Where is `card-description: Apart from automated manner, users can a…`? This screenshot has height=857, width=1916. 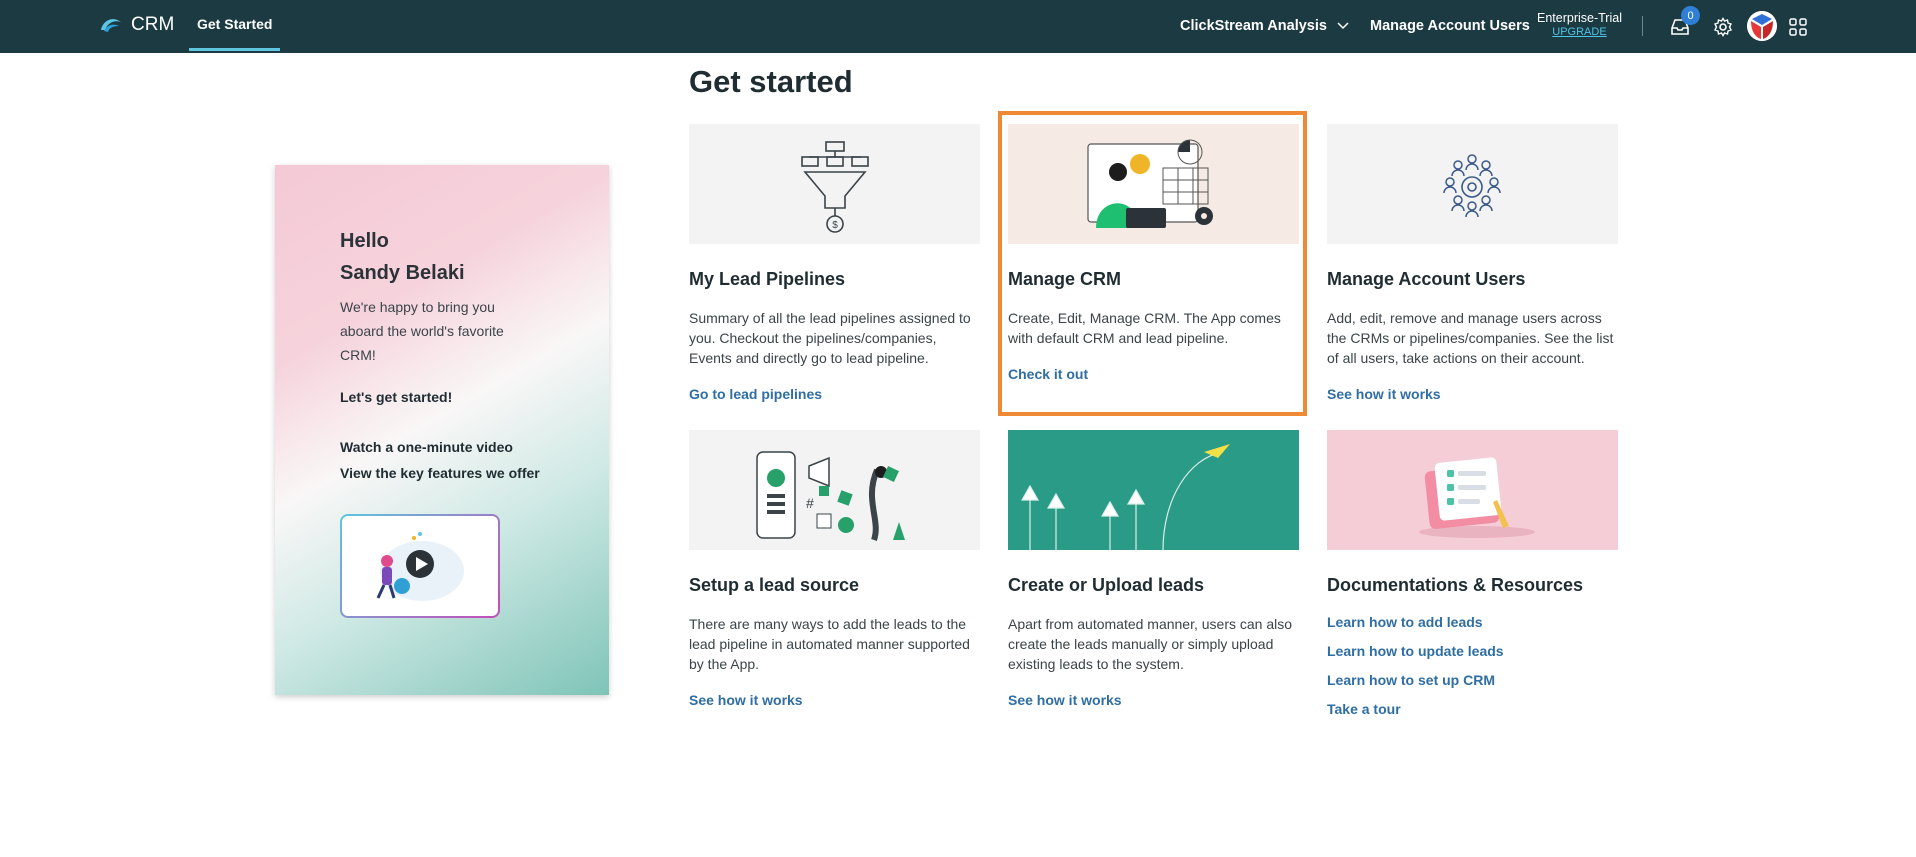 card-description: Apart from automated manner, users can a… is located at coordinates (1150, 644).